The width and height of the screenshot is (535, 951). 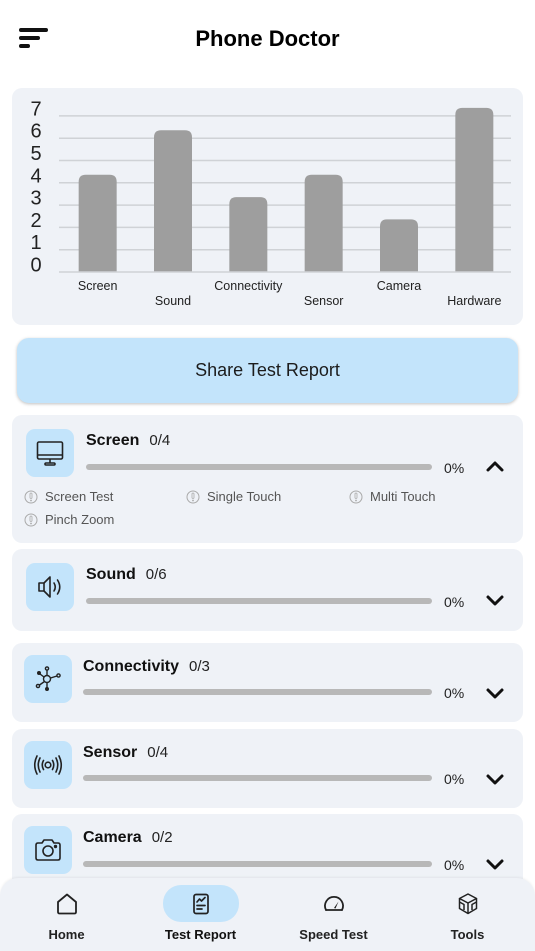 What do you see at coordinates (35, 109) in the screenshot?
I see `y-tick-label: 7` at bounding box center [35, 109].